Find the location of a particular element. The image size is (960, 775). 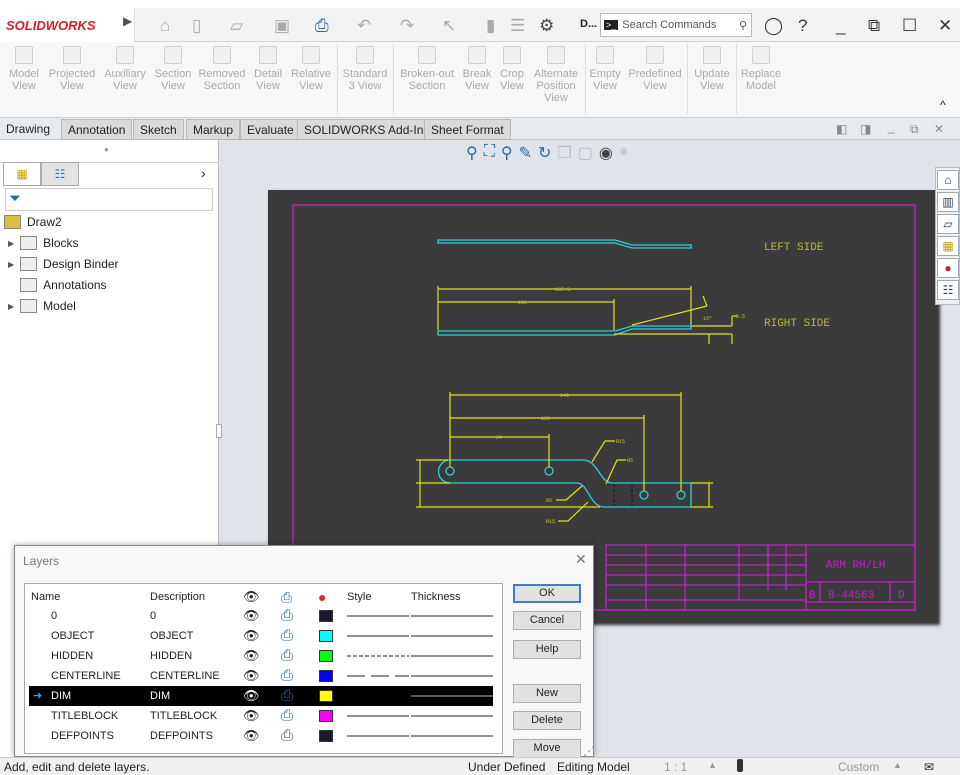

tab-sheet-format: Sheet Format is located at coordinates (467, 129).